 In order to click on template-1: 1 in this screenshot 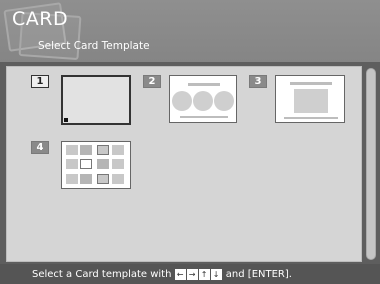, I will do `click(83, 104)`.